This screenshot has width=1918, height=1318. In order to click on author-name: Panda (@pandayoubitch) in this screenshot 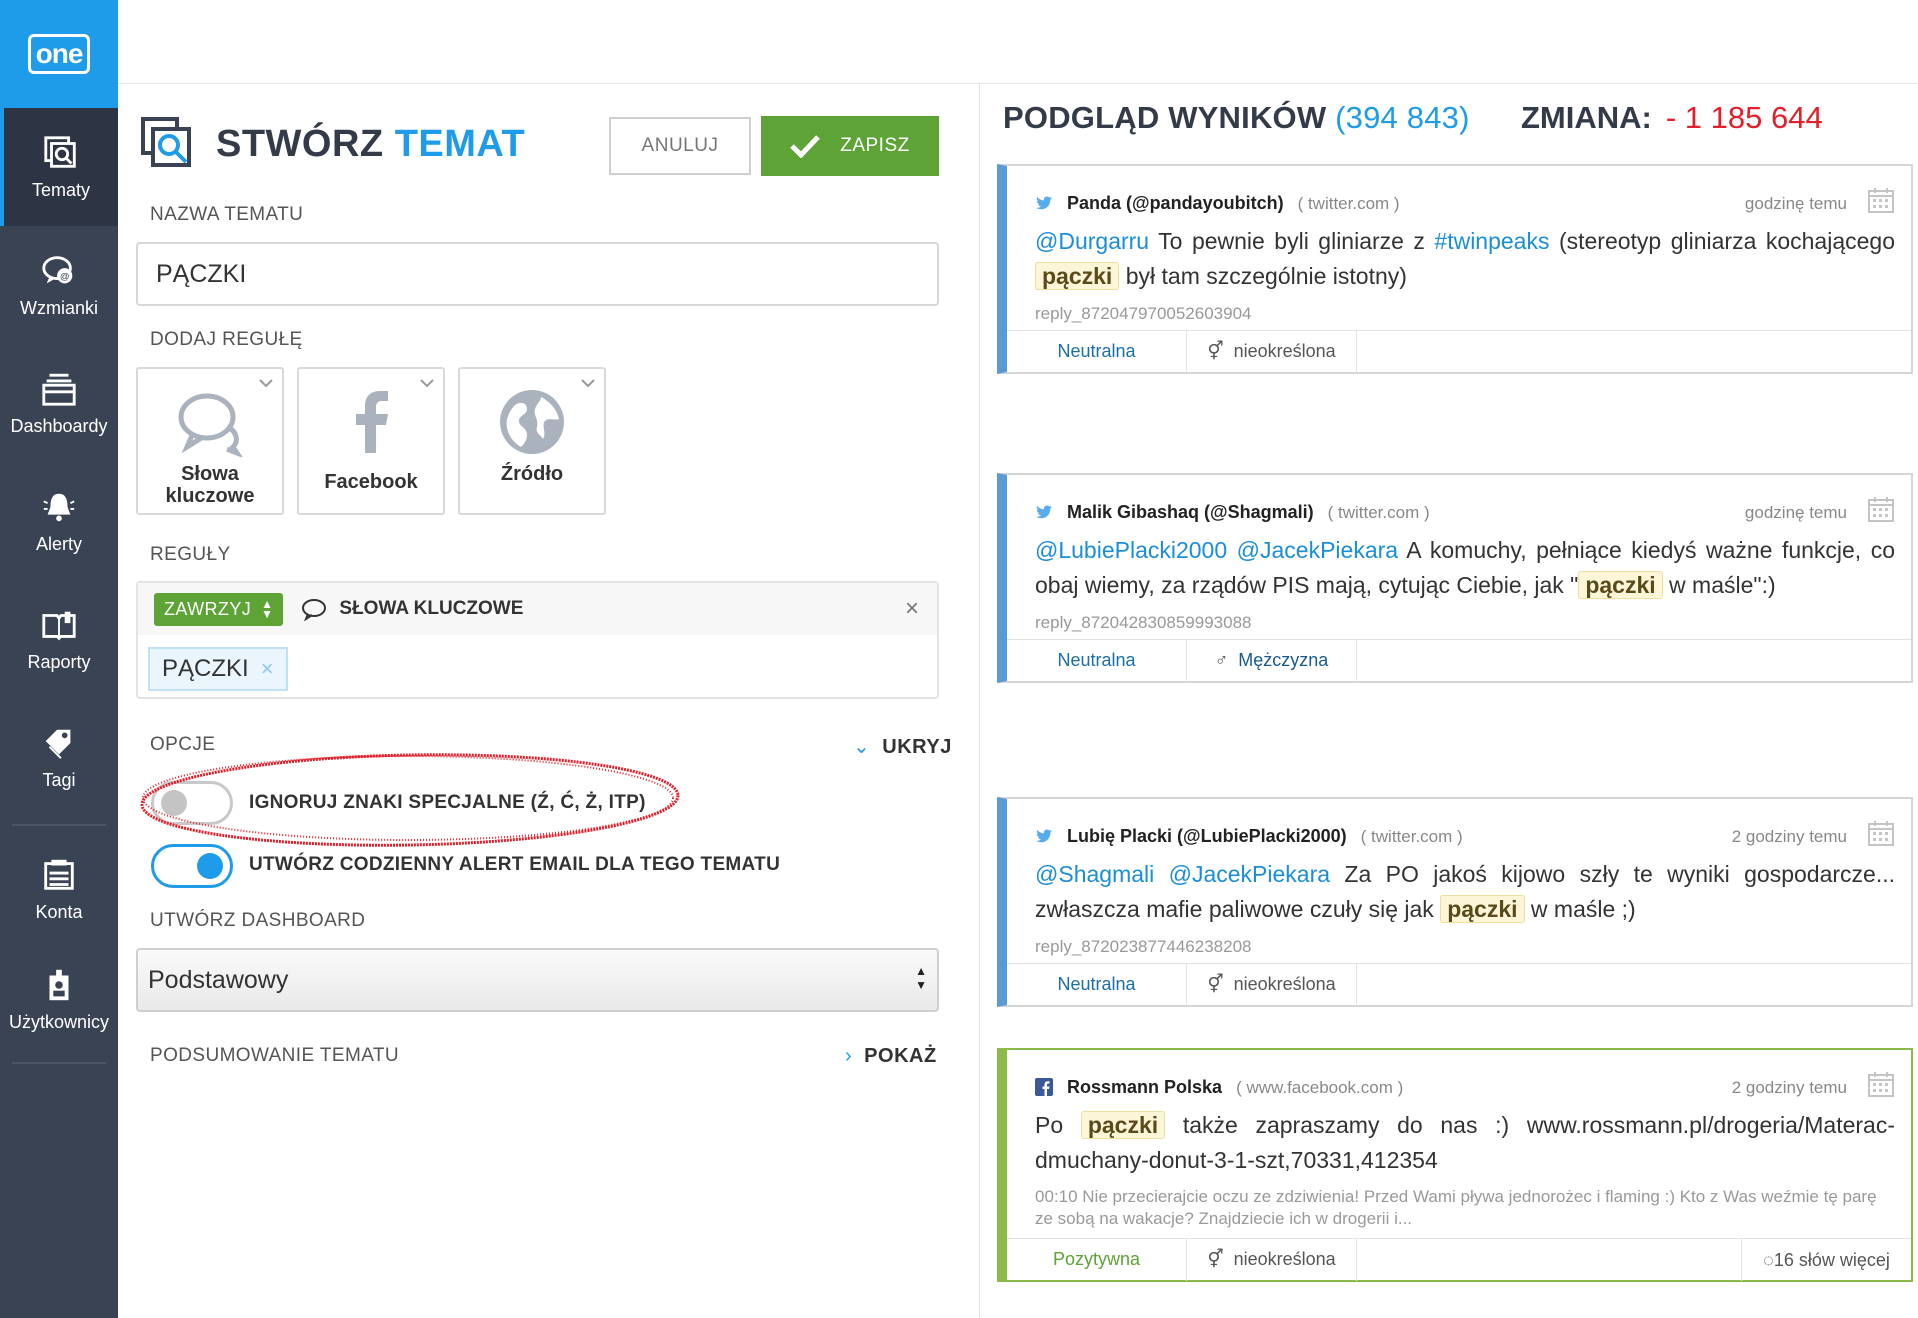, I will do `click(1175, 203)`.